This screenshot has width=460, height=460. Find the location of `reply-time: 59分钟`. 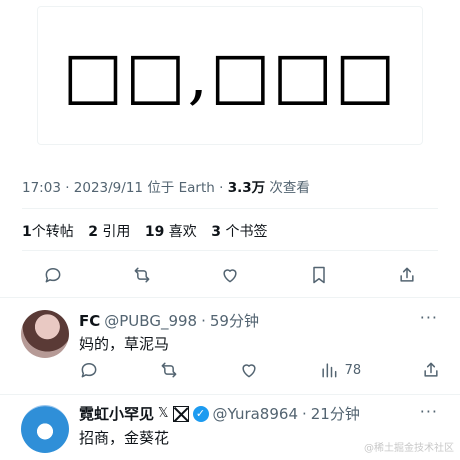

reply-time: 59分钟 is located at coordinates (234, 320).